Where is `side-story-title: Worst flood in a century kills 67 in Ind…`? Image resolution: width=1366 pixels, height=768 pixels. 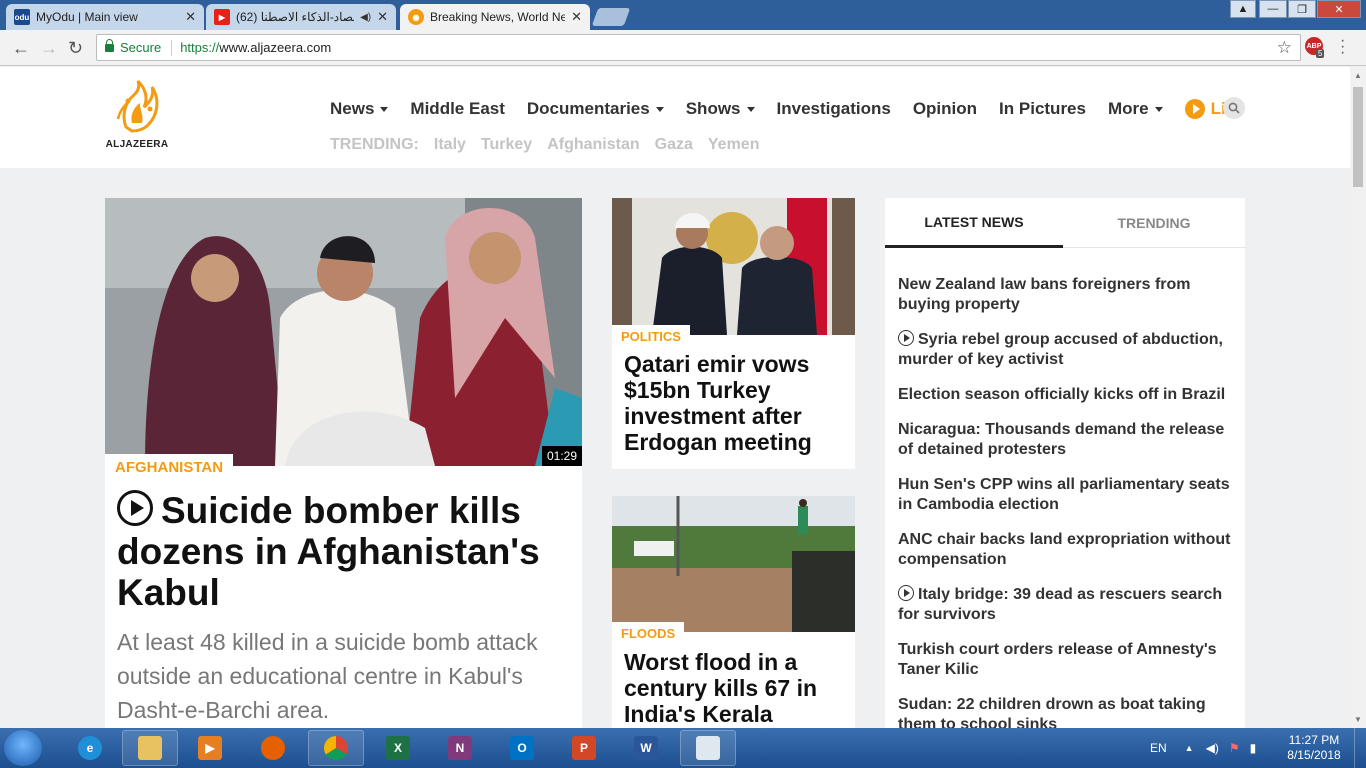 side-story-title: Worst flood in a century kills 67 in Ind… is located at coordinates (736, 688).